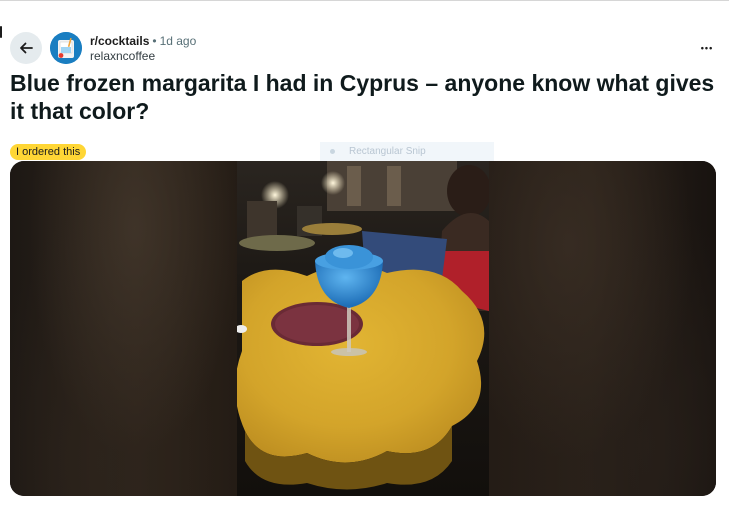 The width and height of the screenshot is (729, 506). What do you see at coordinates (1, 32) in the screenshot?
I see `window-edge-marker` at bounding box center [1, 32].